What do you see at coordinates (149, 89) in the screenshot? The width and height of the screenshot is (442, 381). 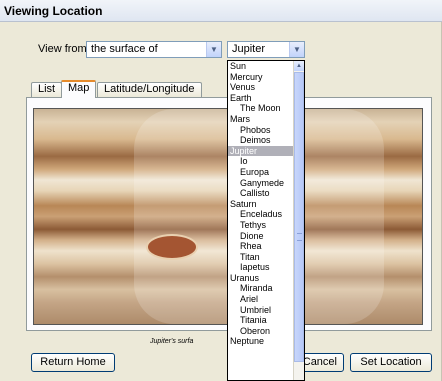 I see `tab-latitude-longitude: Latitude/Longitude` at bounding box center [149, 89].